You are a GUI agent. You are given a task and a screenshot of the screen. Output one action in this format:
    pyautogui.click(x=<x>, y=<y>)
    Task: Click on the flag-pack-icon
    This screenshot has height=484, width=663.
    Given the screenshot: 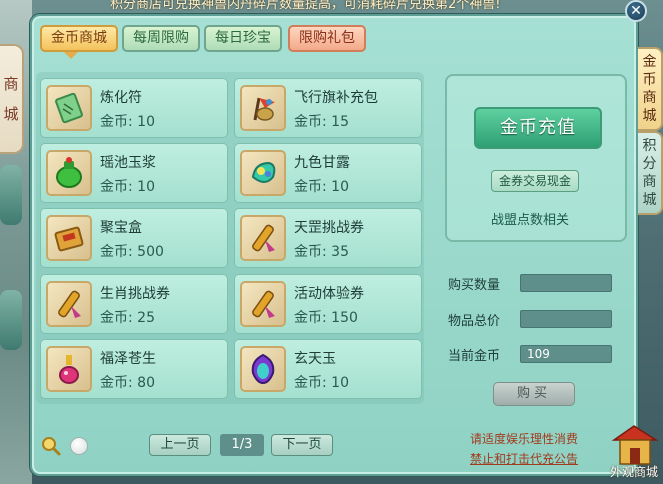 What is the action you would take?
    pyautogui.click(x=263, y=108)
    